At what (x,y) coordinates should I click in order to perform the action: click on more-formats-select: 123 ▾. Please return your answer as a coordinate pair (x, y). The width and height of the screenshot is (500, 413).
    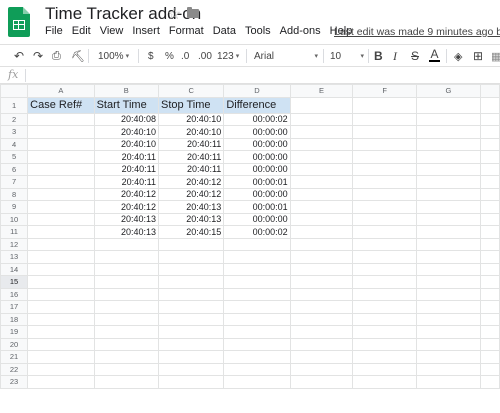
    Looking at the image, I should click on (228, 56).